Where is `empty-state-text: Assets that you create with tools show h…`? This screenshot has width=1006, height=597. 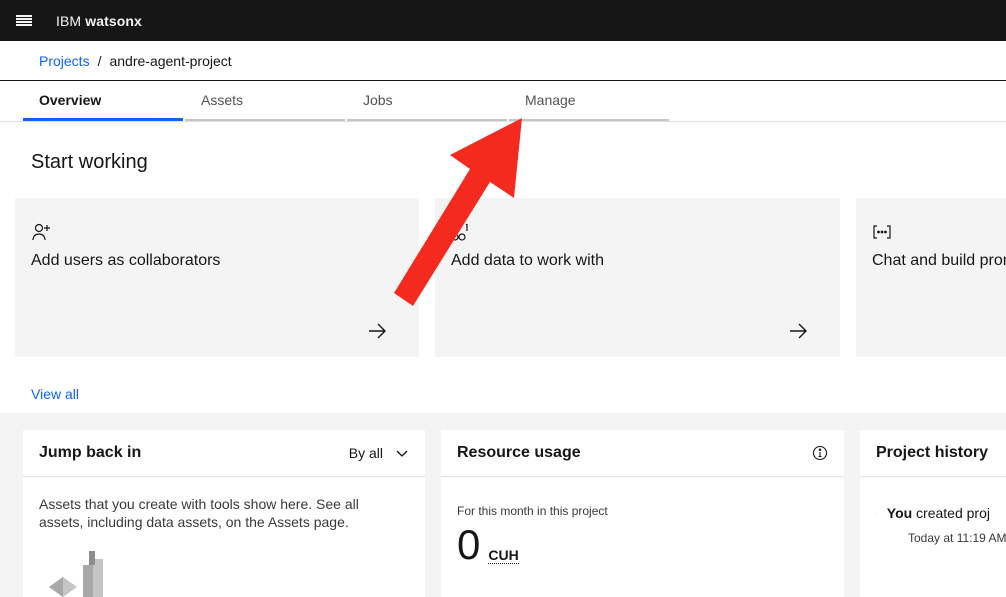
empty-state-text: Assets that you create with tools show h… is located at coordinates (199, 513).